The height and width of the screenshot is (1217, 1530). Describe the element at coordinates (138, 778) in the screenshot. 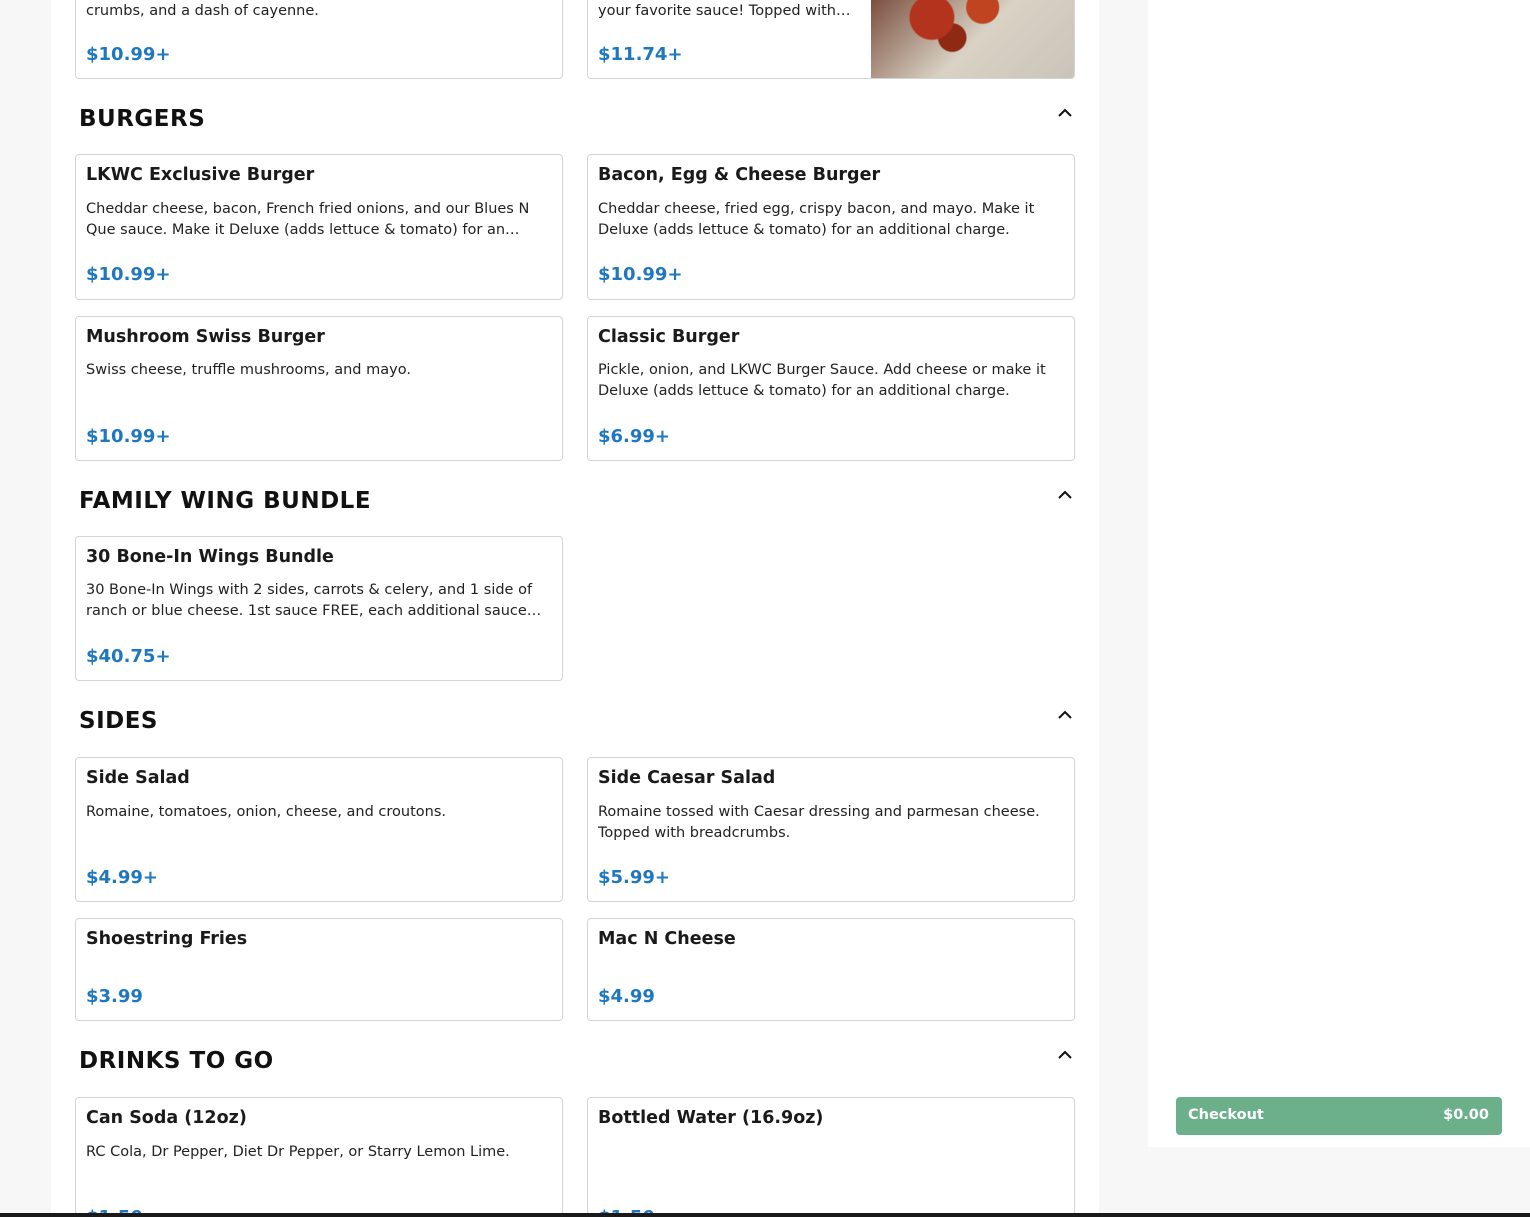

I see `item-name: Side Salad` at that location.